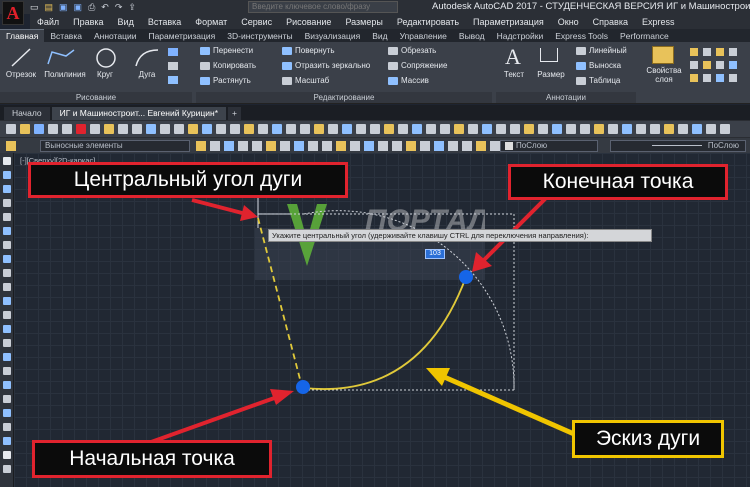 This screenshot has height=487, width=750. I want to click on callout-start-point: Начальная точка, so click(152, 459).